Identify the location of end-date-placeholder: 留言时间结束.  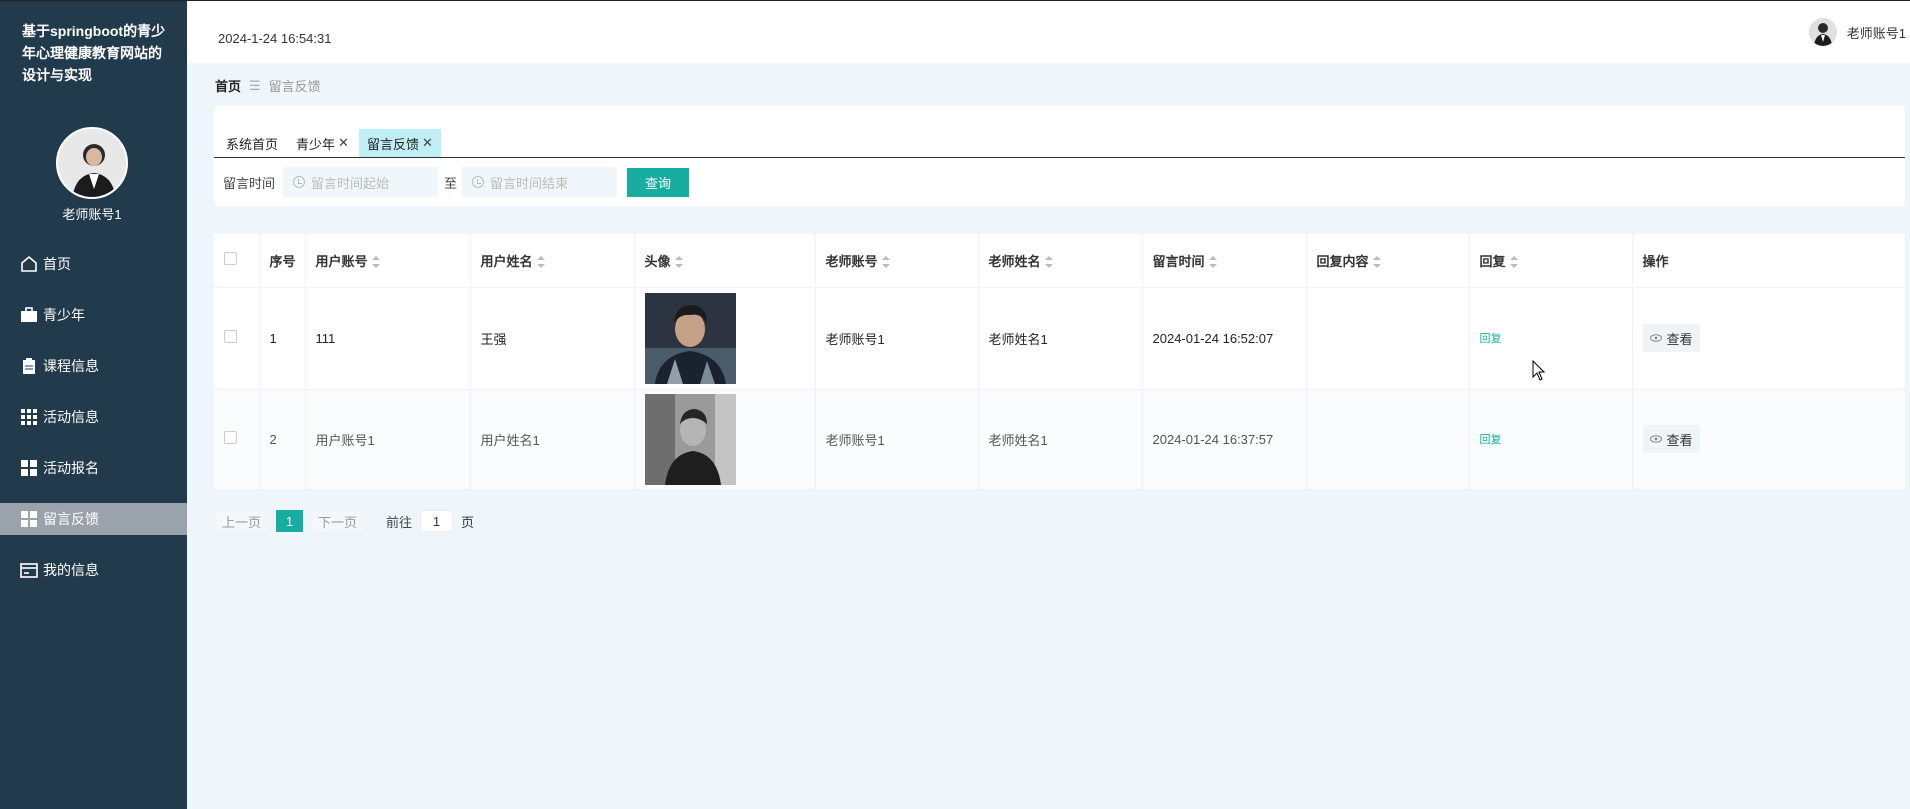
(529, 183).